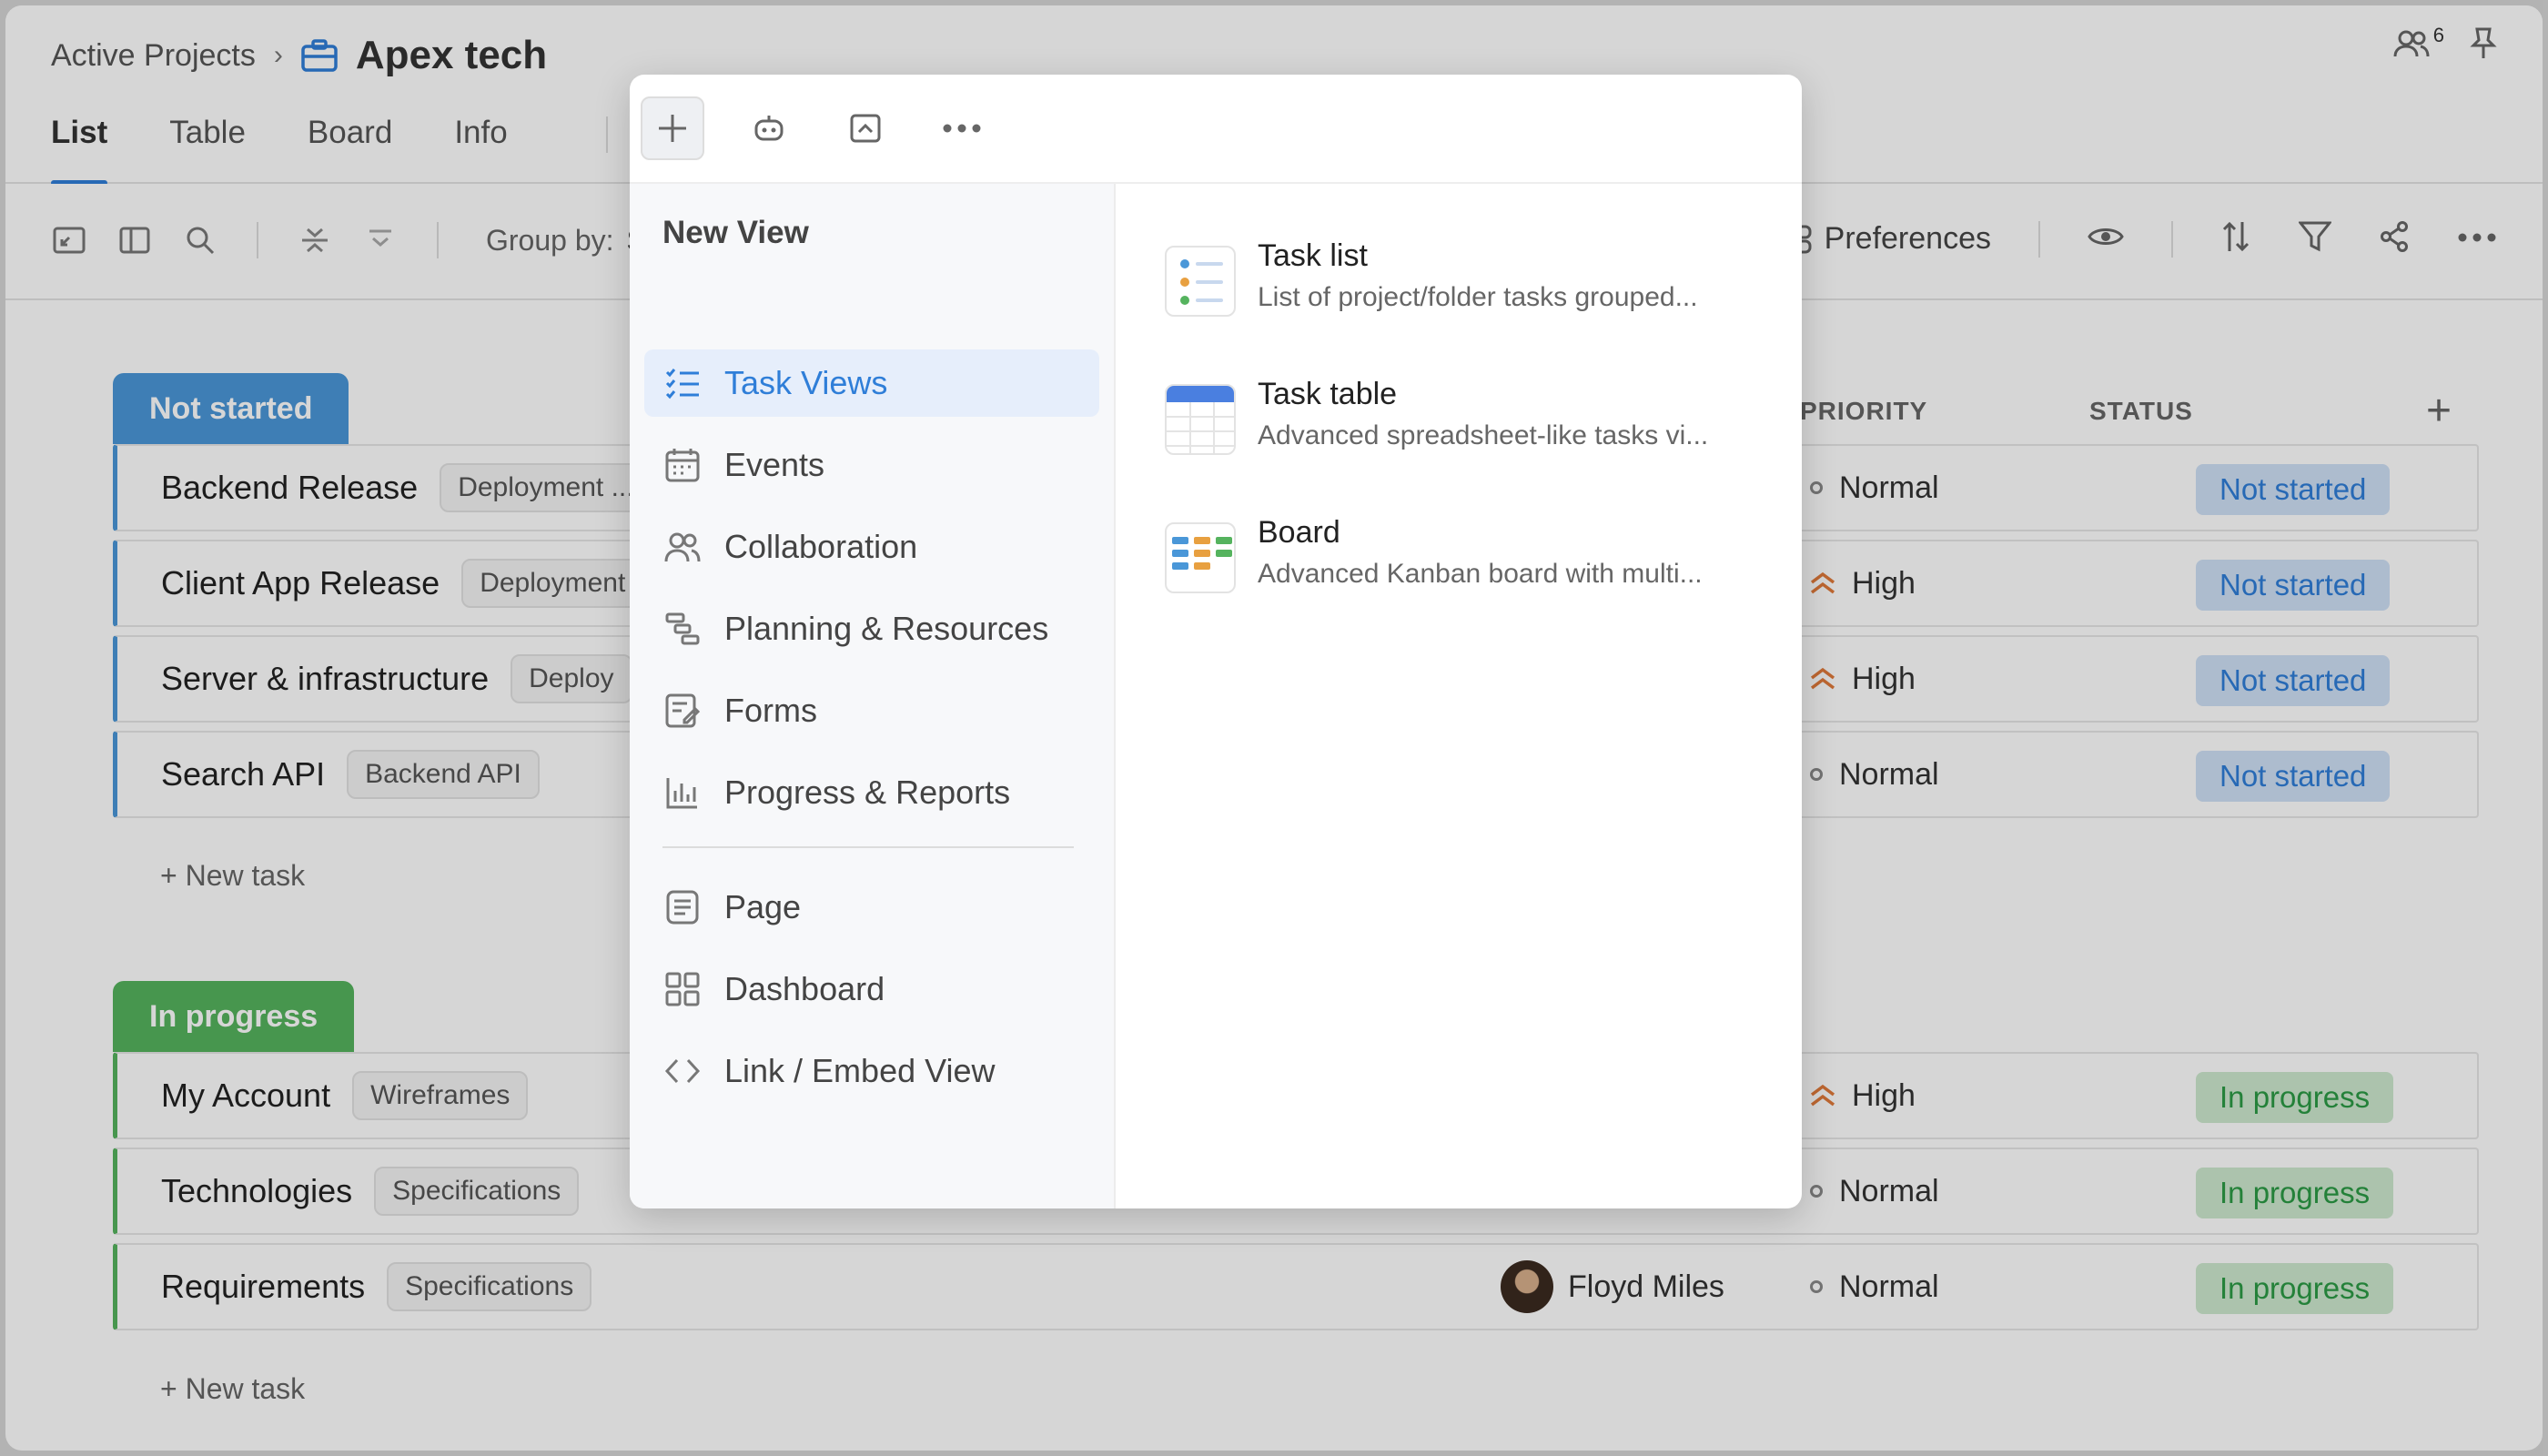 The width and height of the screenshot is (2548, 1456). What do you see at coordinates (683, 908) in the screenshot?
I see `page-icon` at bounding box center [683, 908].